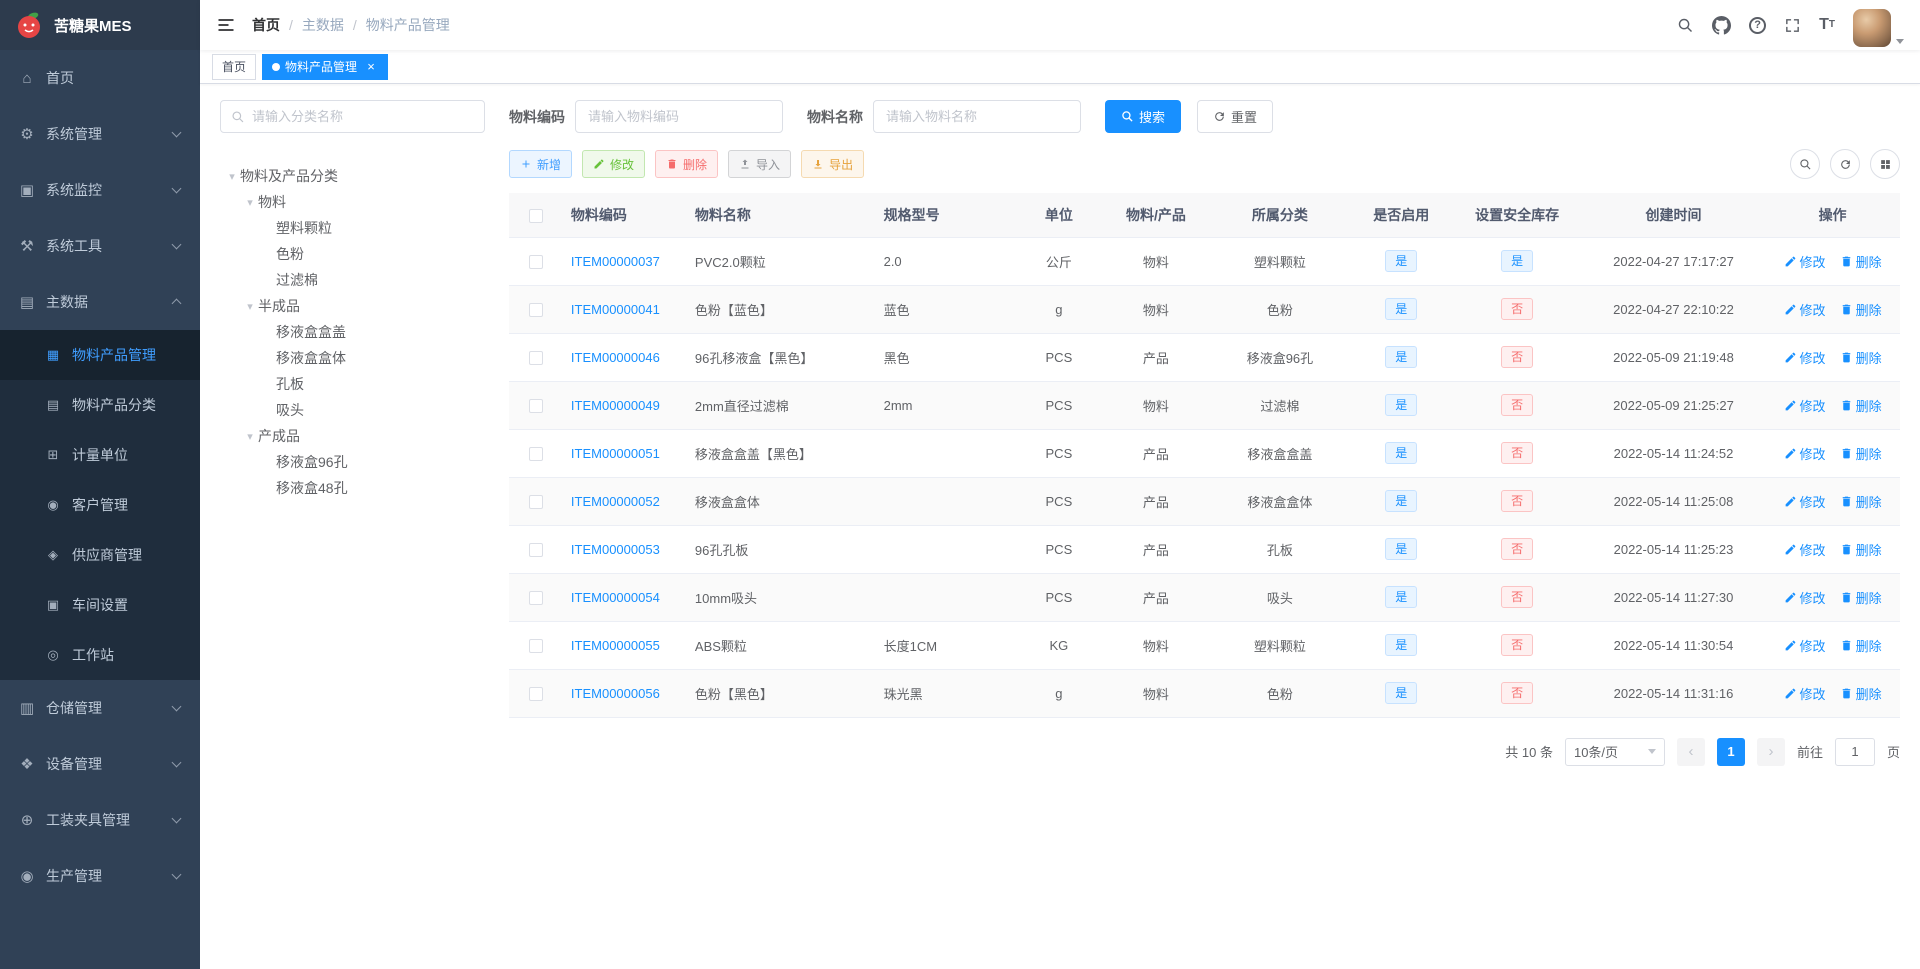 This screenshot has width=1920, height=969. Describe the element at coordinates (325, 66) in the screenshot. I see `tab: 物料产品管理 ×` at that location.